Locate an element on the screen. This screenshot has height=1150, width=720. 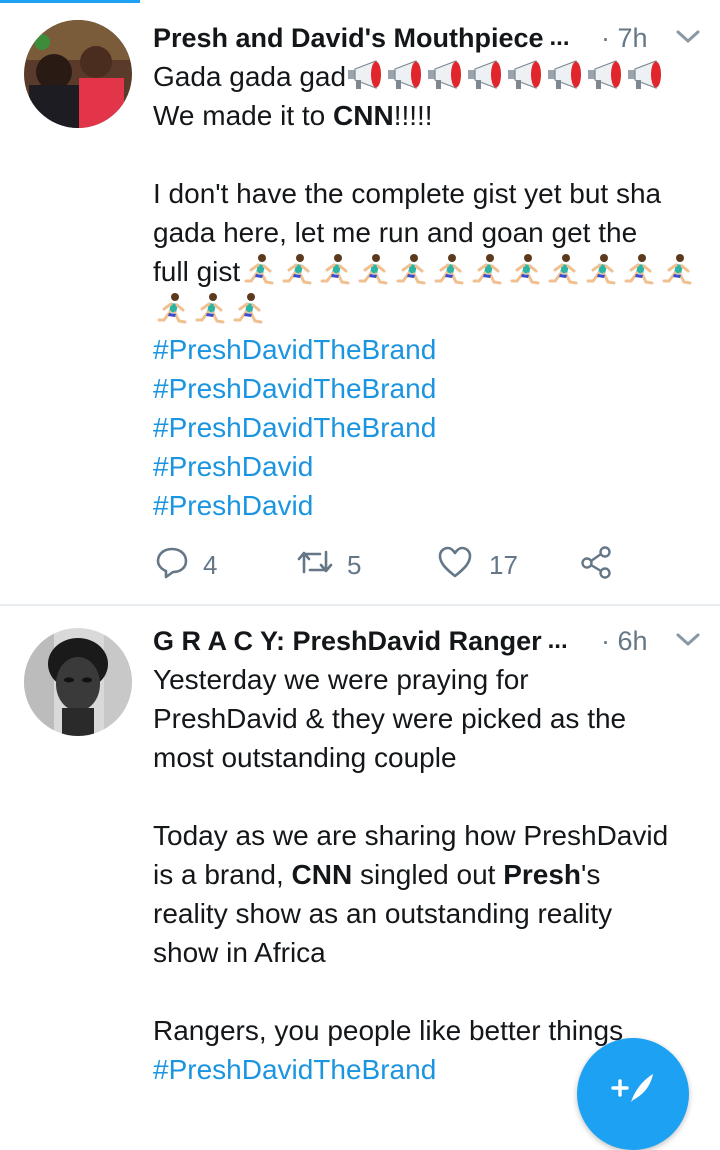
megaphone-emoji-row is located at coordinates (506, 75).